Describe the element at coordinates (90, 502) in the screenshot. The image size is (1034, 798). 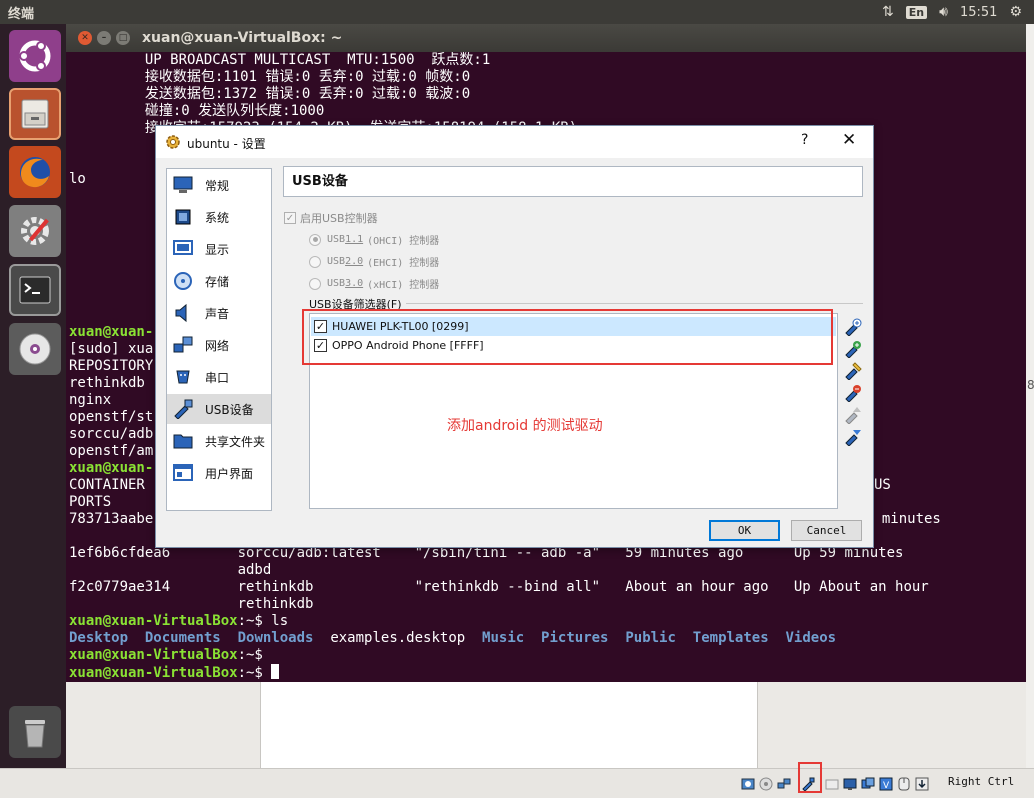
I see `terminal-line: PORTS` at that location.